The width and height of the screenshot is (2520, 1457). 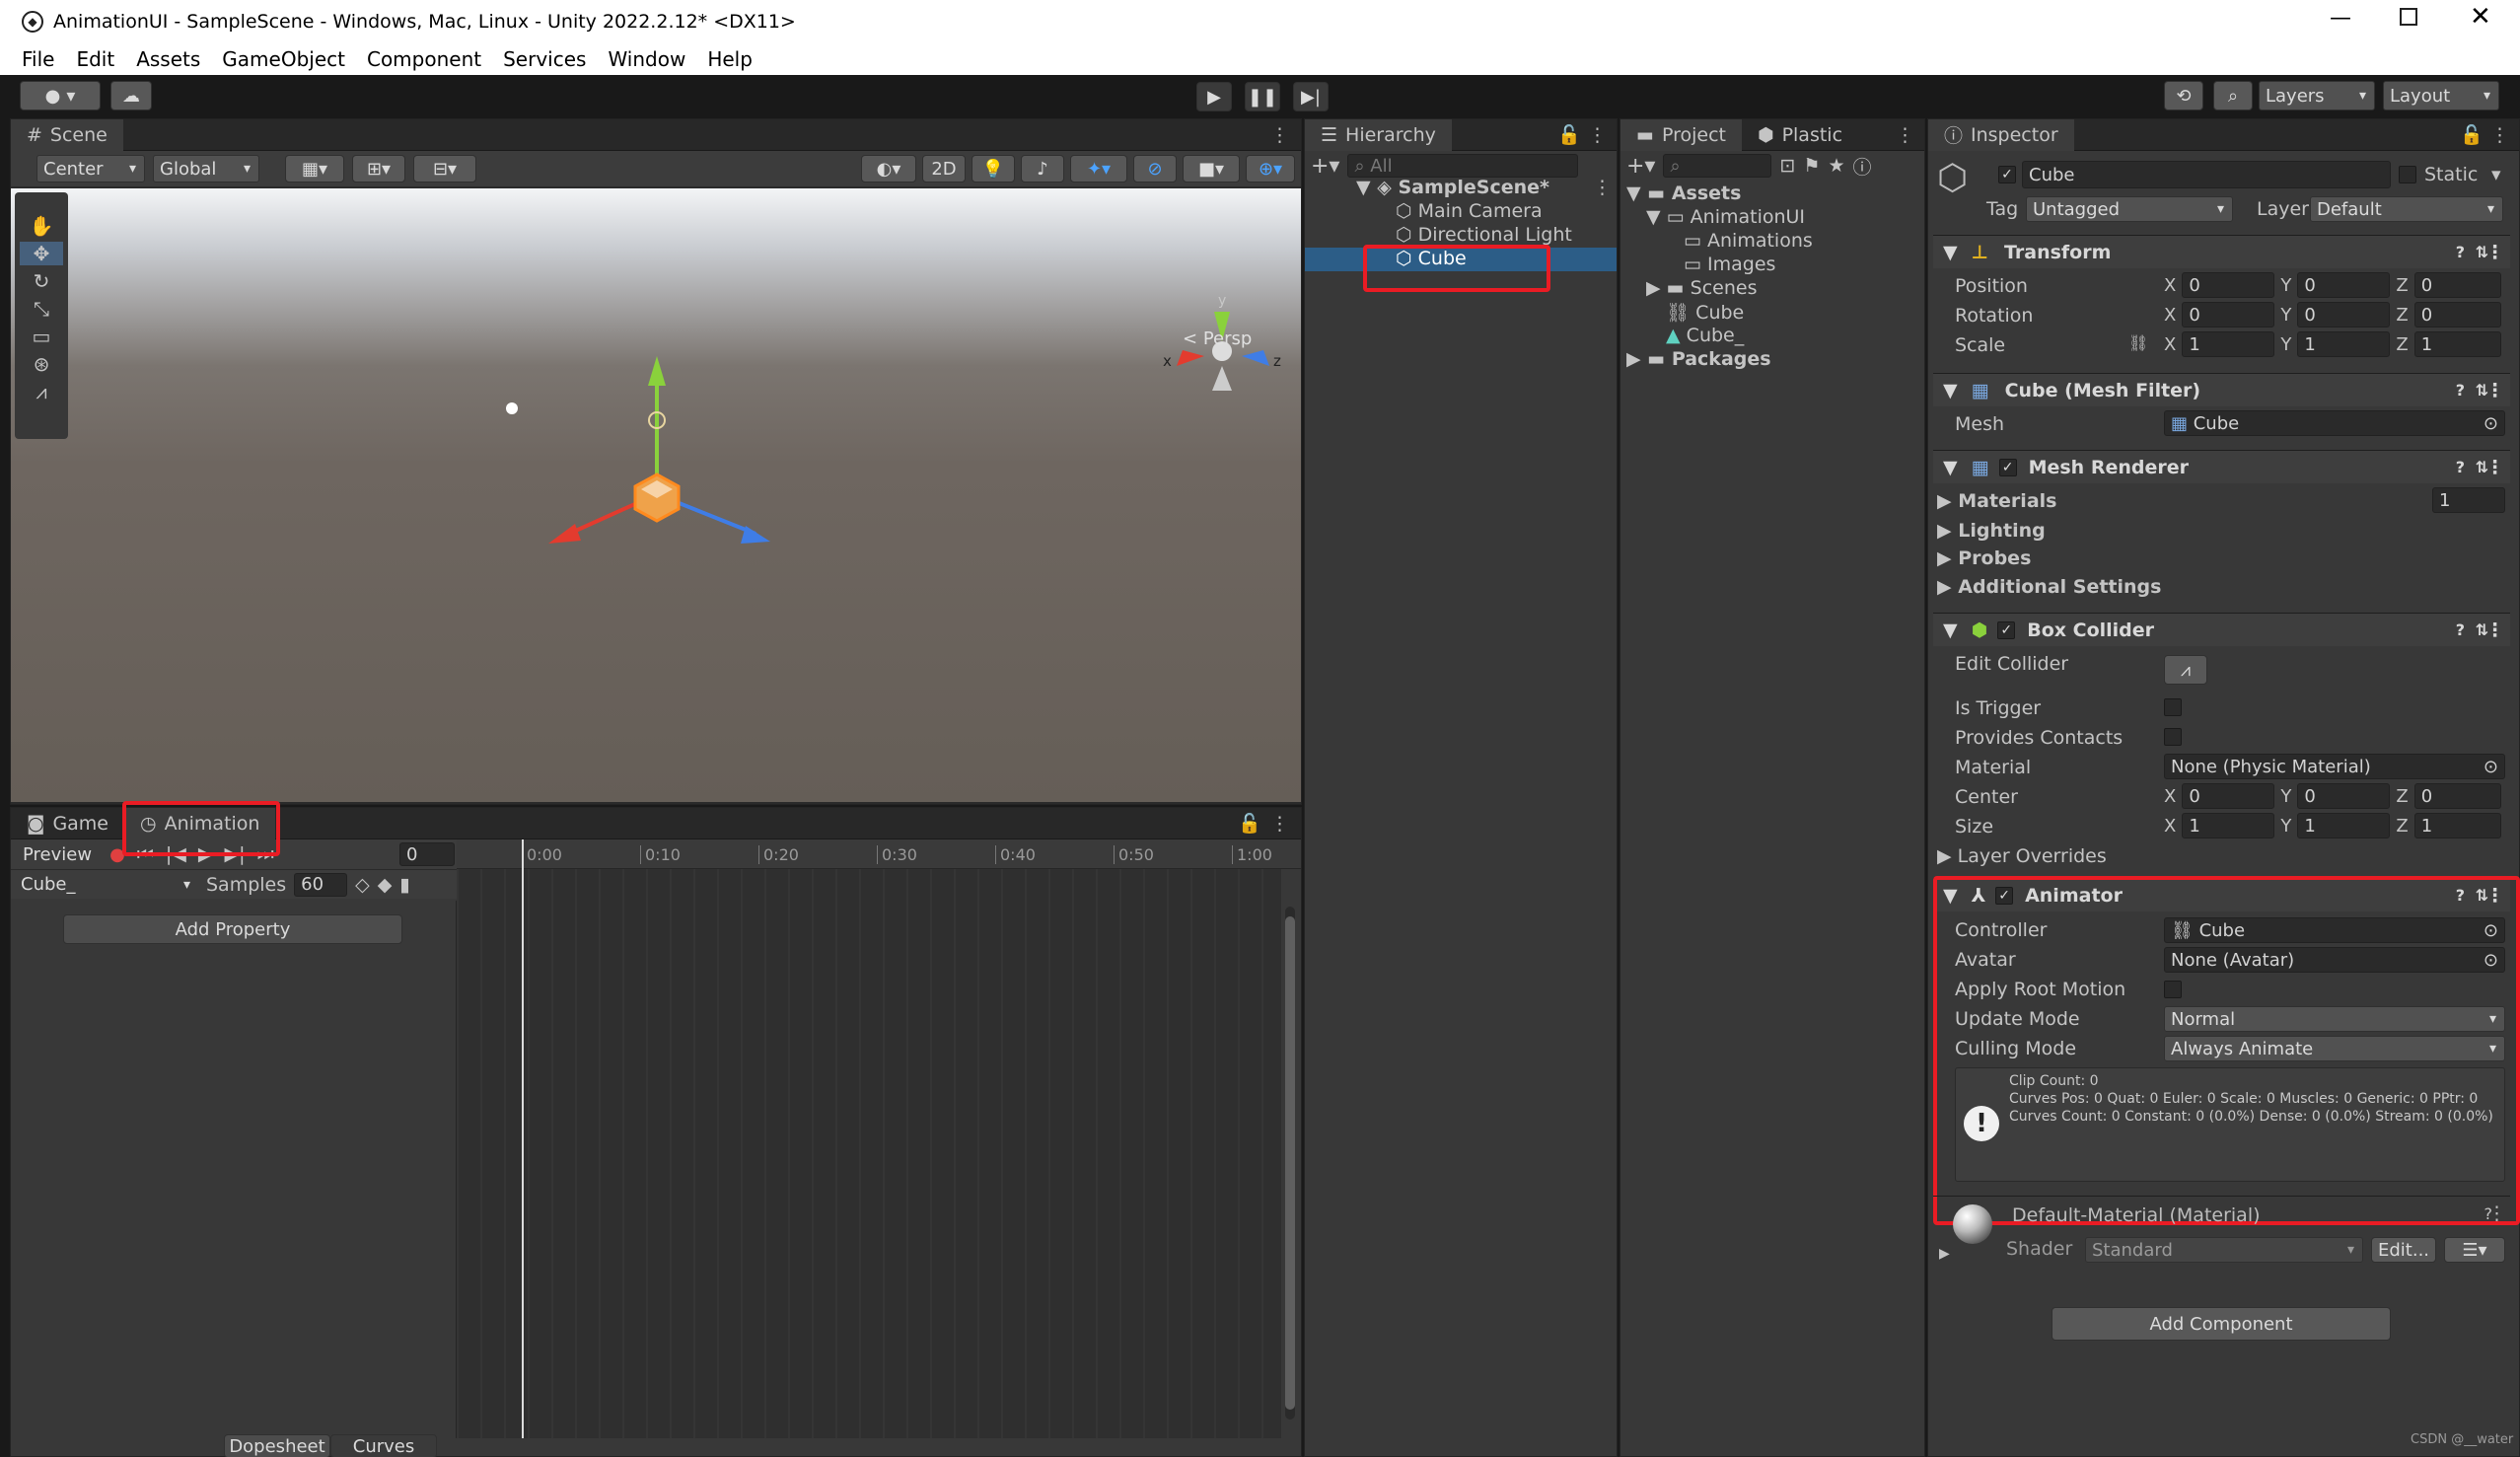 I want to click on position-x: 0, so click(x=2228, y=285).